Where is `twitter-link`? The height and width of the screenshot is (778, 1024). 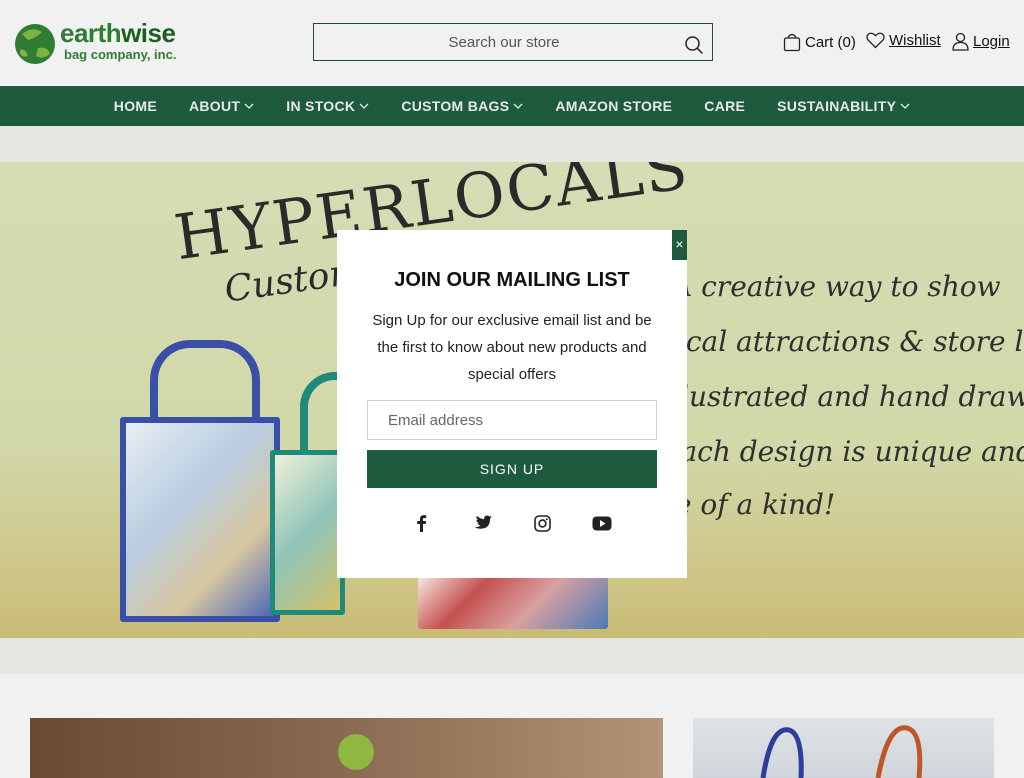
twitter-link is located at coordinates (482, 523).